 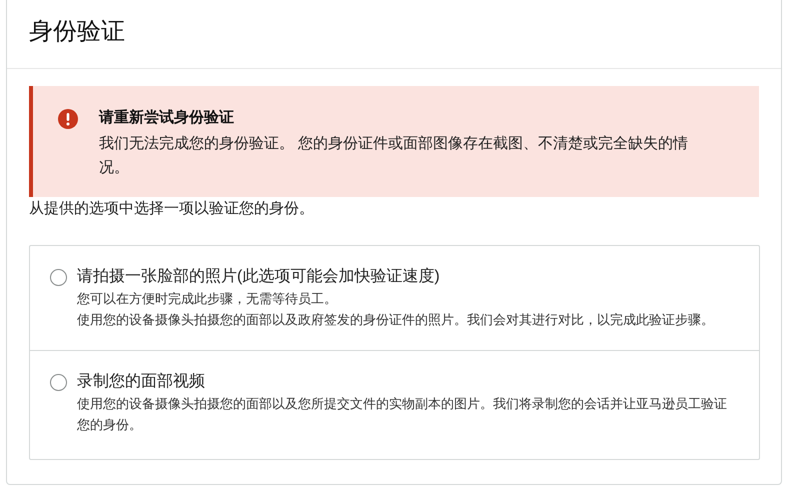 What do you see at coordinates (258, 277) in the screenshot?
I see `option-label: 请拍摄一张脸部的照片(此选项可能会加快验证速度)` at bounding box center [258, 277].